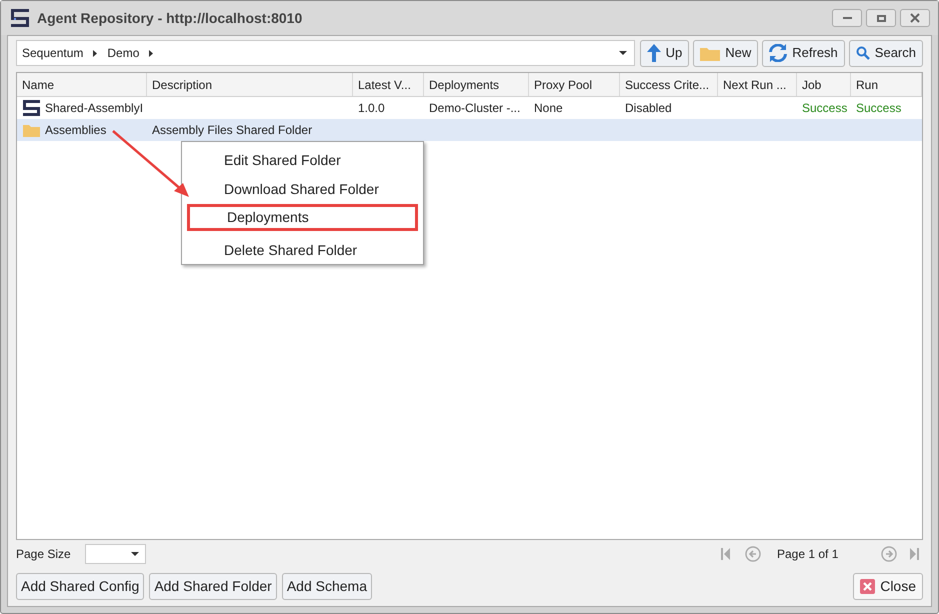  I want to click on maximize-button, so click(881, 18).